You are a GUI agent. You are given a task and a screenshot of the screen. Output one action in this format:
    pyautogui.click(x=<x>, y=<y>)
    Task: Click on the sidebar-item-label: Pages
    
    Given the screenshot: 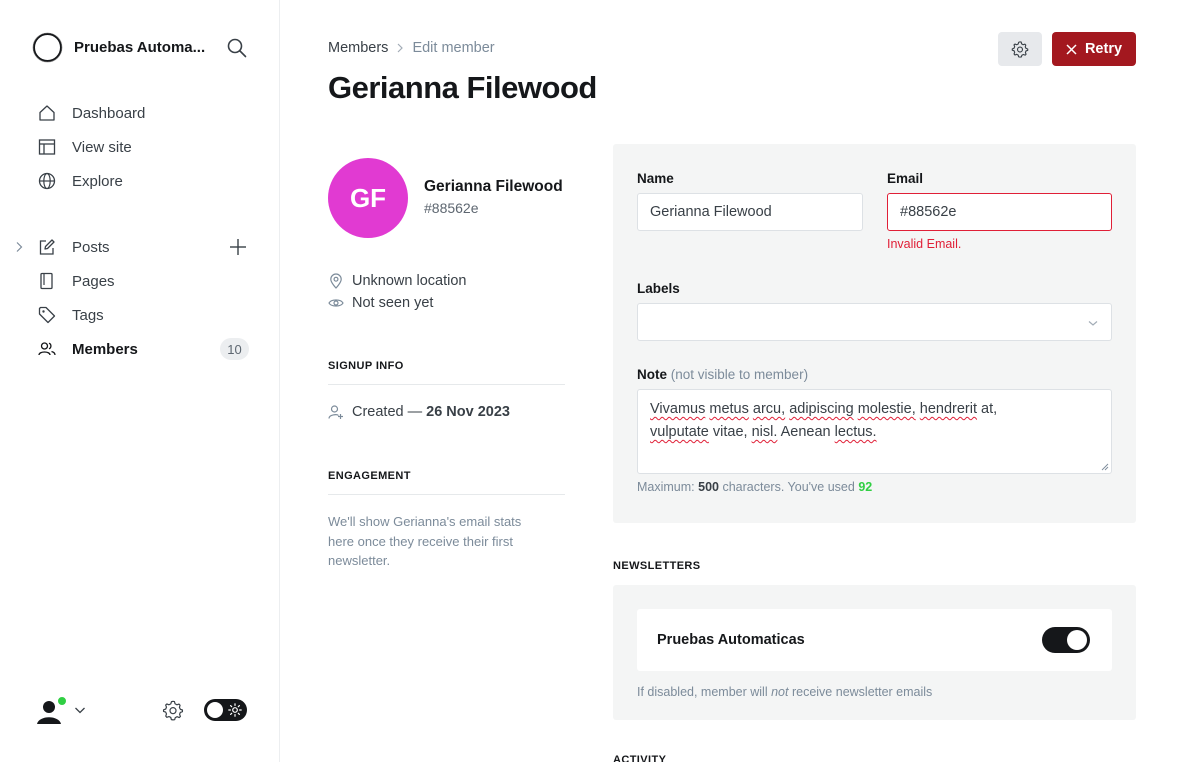 What is the action you would take?
    pyautogui.click(x=93, y=281)
    